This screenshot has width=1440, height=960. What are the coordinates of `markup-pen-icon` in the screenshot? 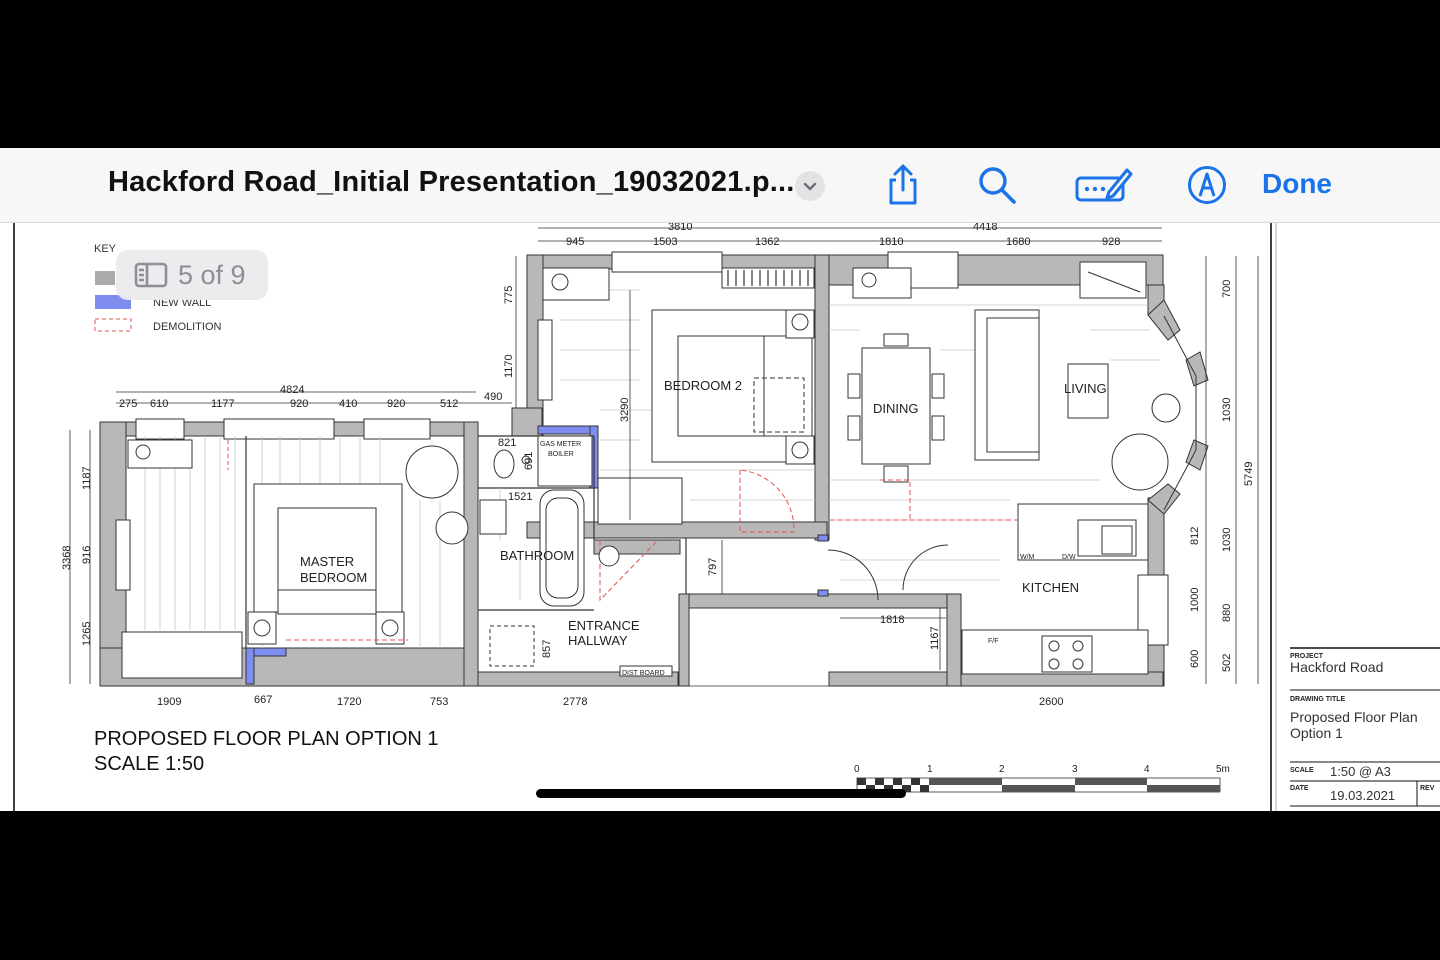 It's located at (1104, 185).